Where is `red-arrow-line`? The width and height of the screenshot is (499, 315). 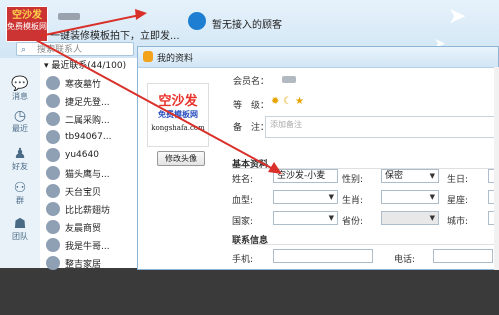
red-arrow-line is located at coordinates (90, 25).